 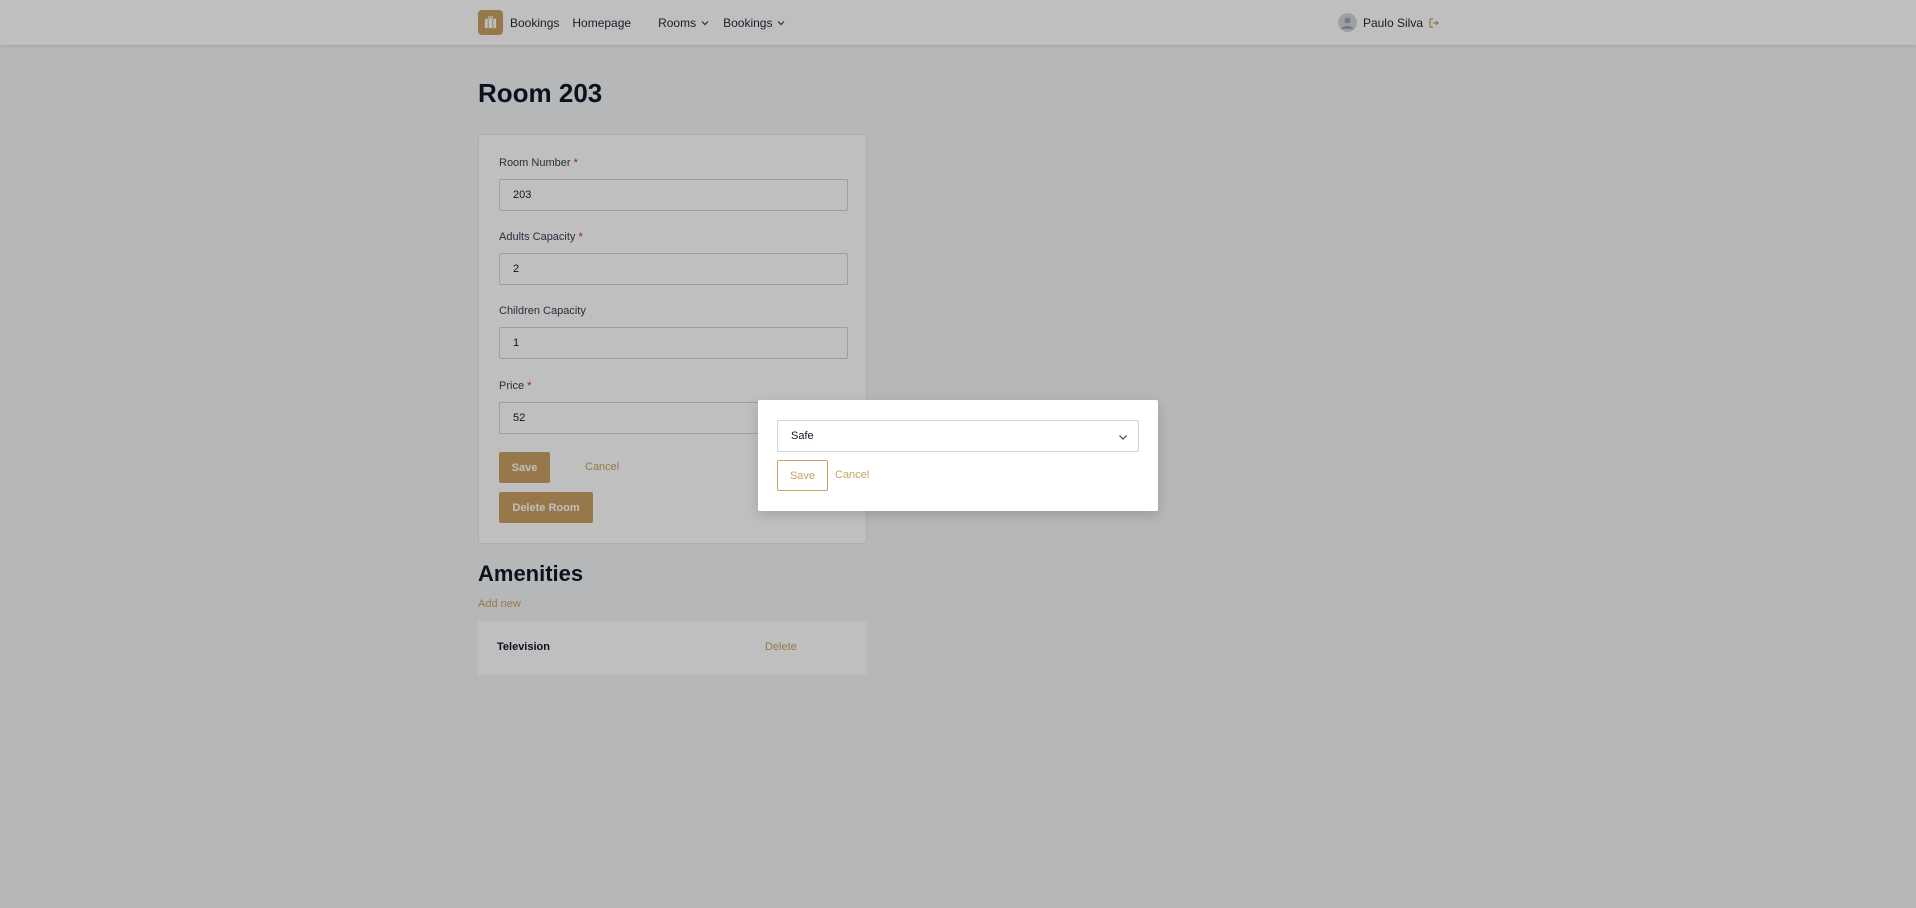 I want to click on add-amenity-modal: Safe Save Cancel, so click(x=958, y=455).